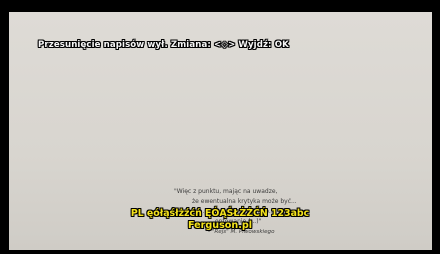  What do you see at coordinates (220, 213) in the screenshot?
I see `subtitle-line-1: PL ęółąśłżźćń ĘÓĄŚŁŻŹĆŃ 123abc` at bounding box center [220, 213].